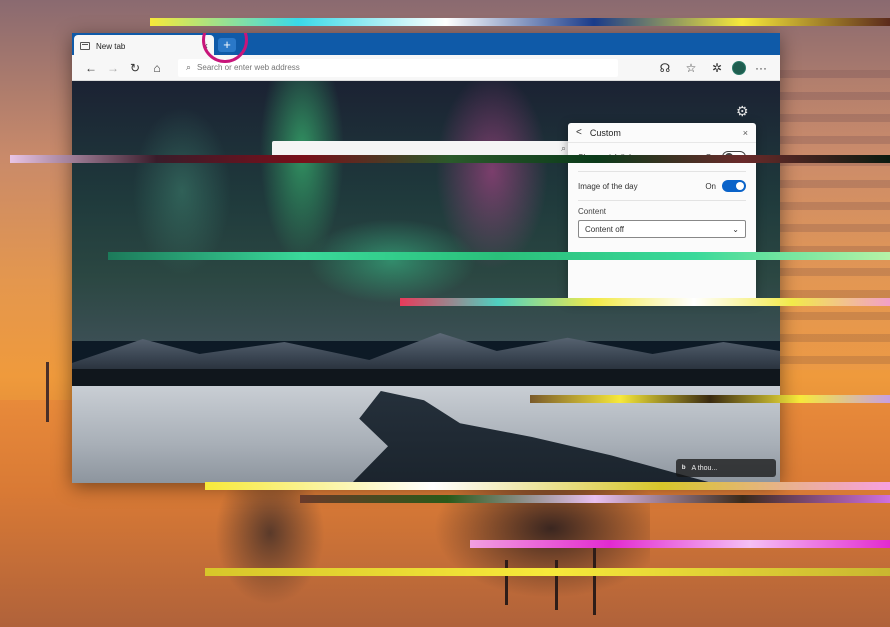 The width and height of the screenshot is (890, 627). What do you see at coordinates (761, 68) in the screenshot?
I see `more-menu-icon: ···` at bounding box center [761, 68].